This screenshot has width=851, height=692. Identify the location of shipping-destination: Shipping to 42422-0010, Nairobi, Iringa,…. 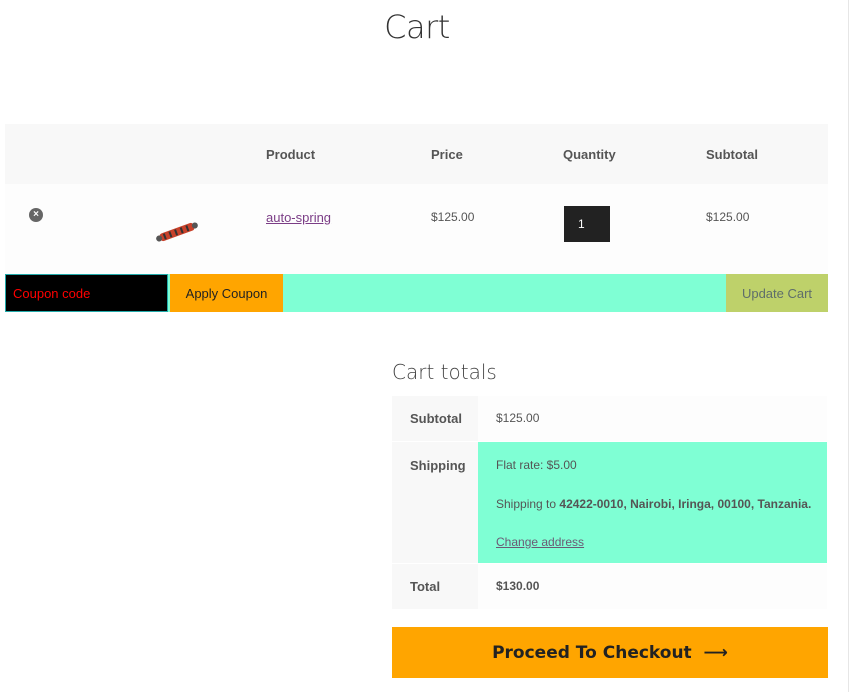
(653, 504).